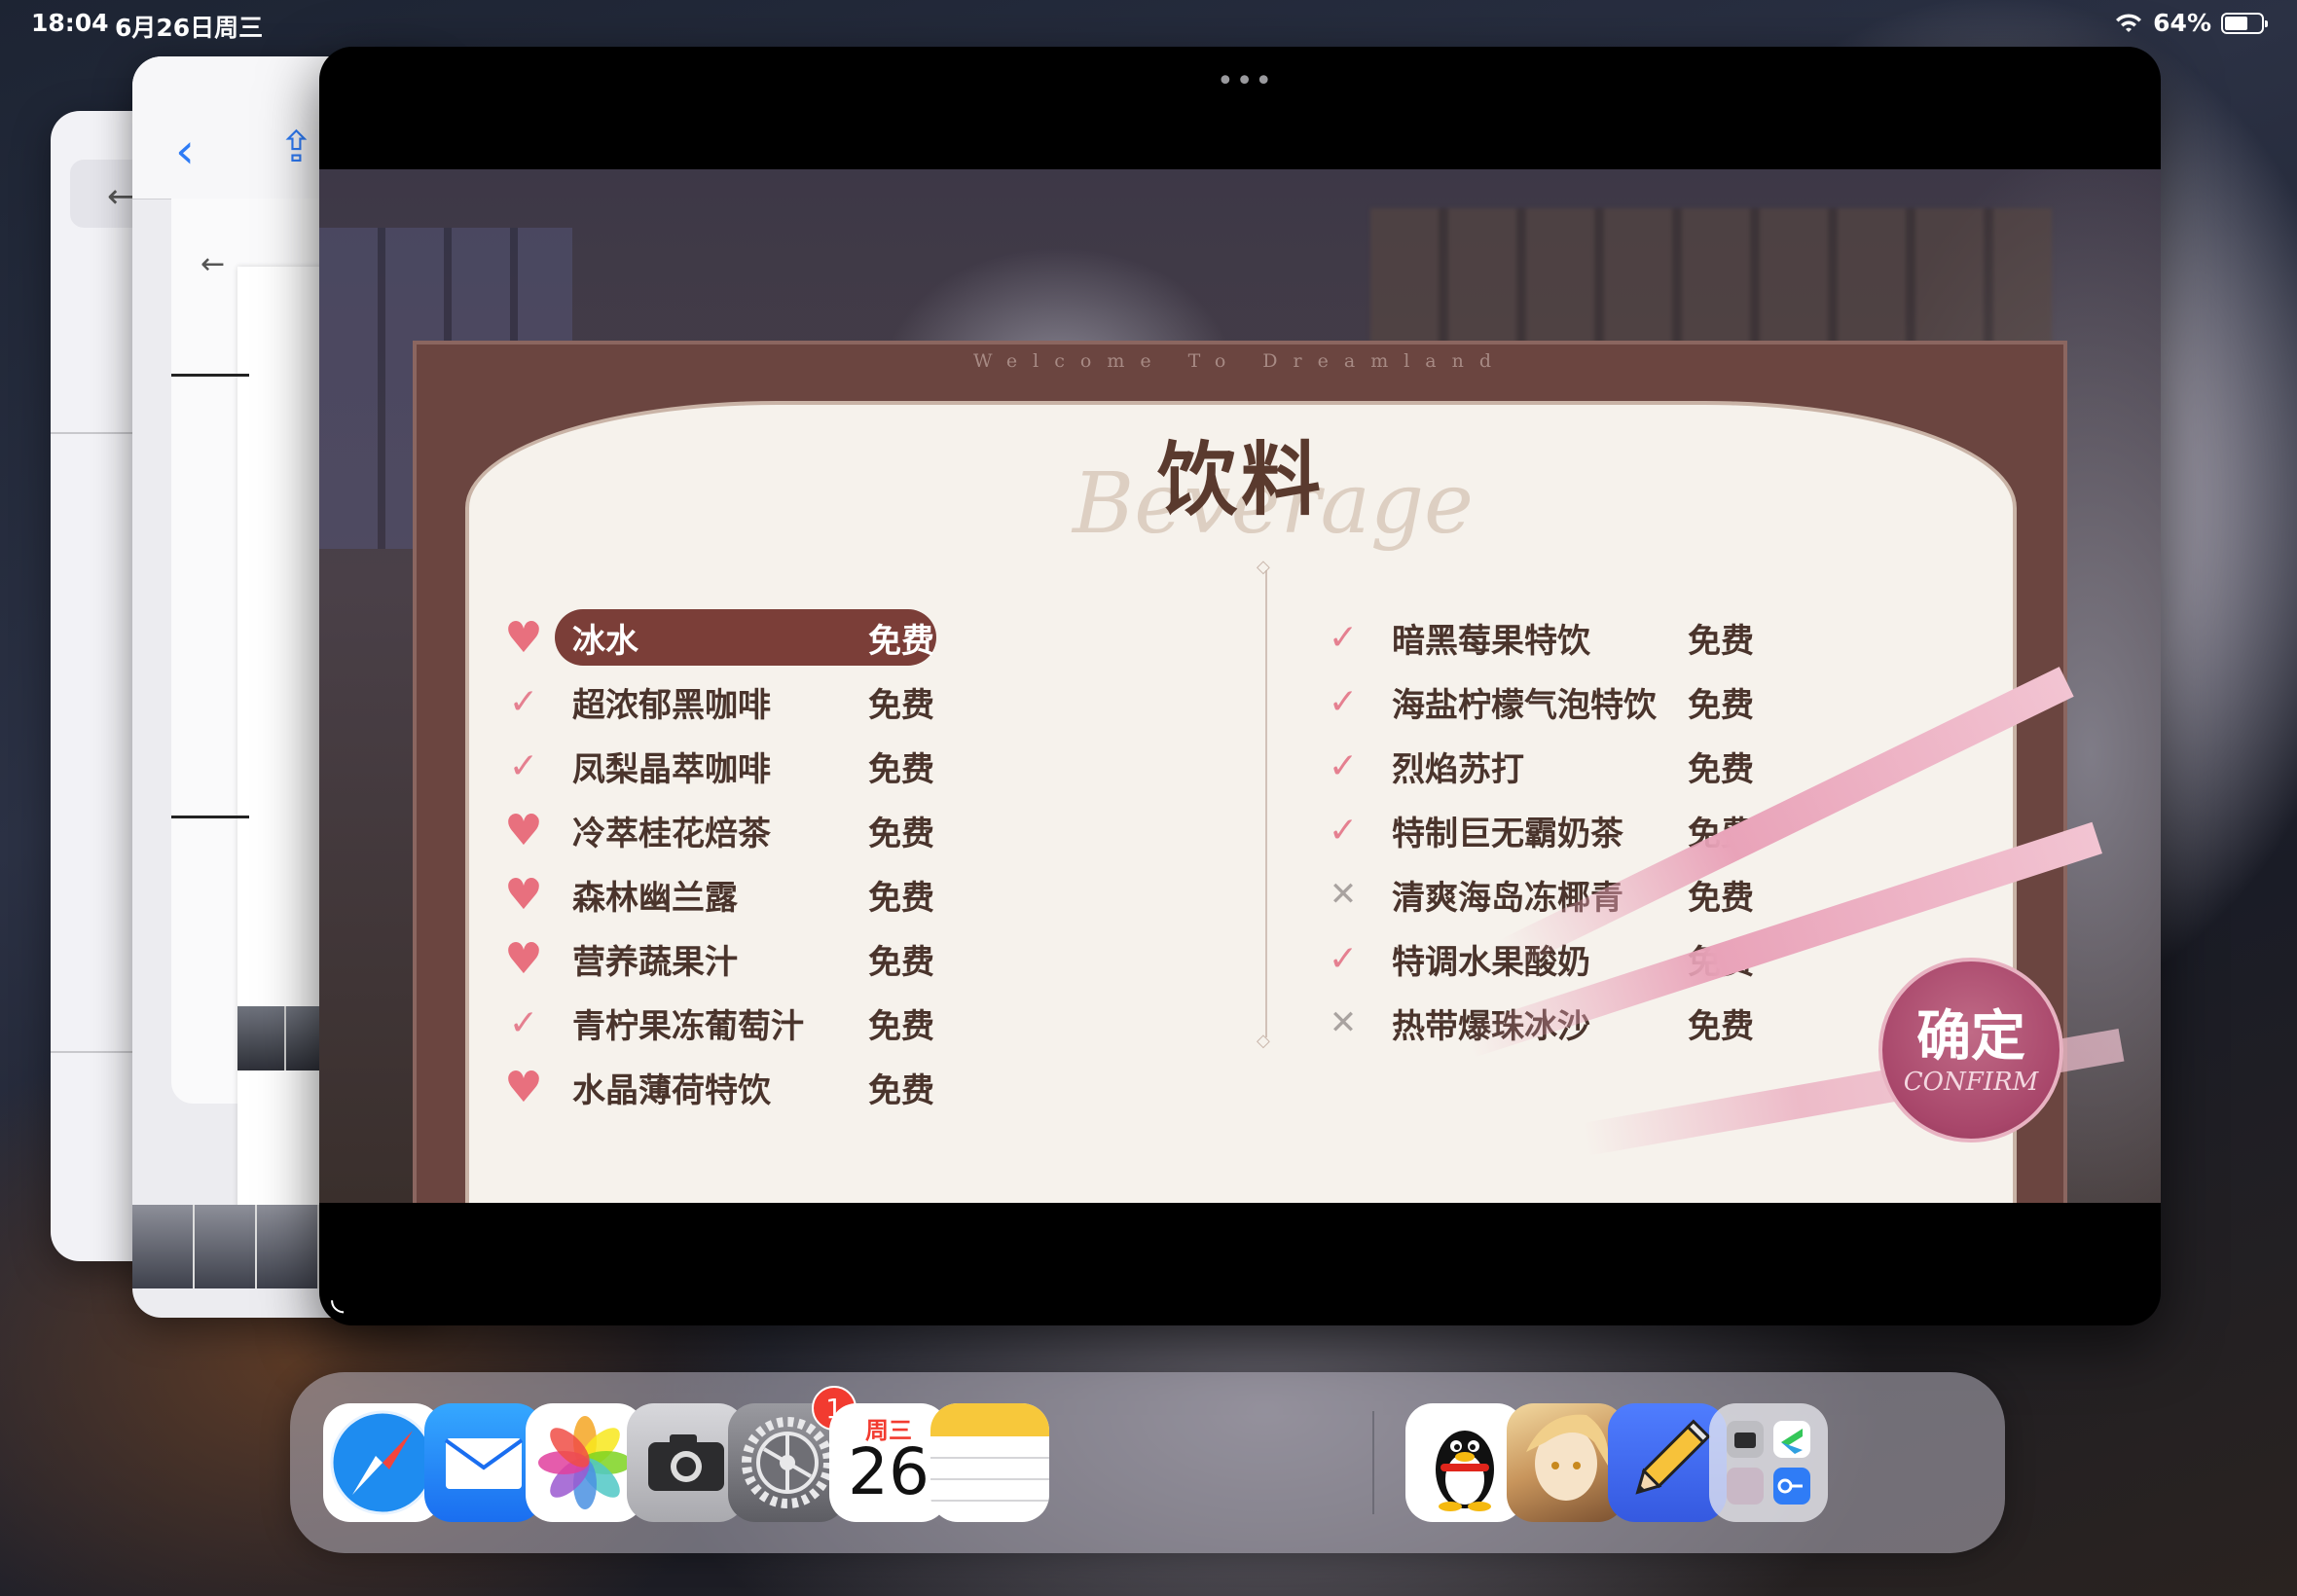 The width and height of the screenshot is (2297, 1596). Describe the element at coordinates (1458, 769) in the screenshot. I see `item-name: 烈焰苏打` at that location.